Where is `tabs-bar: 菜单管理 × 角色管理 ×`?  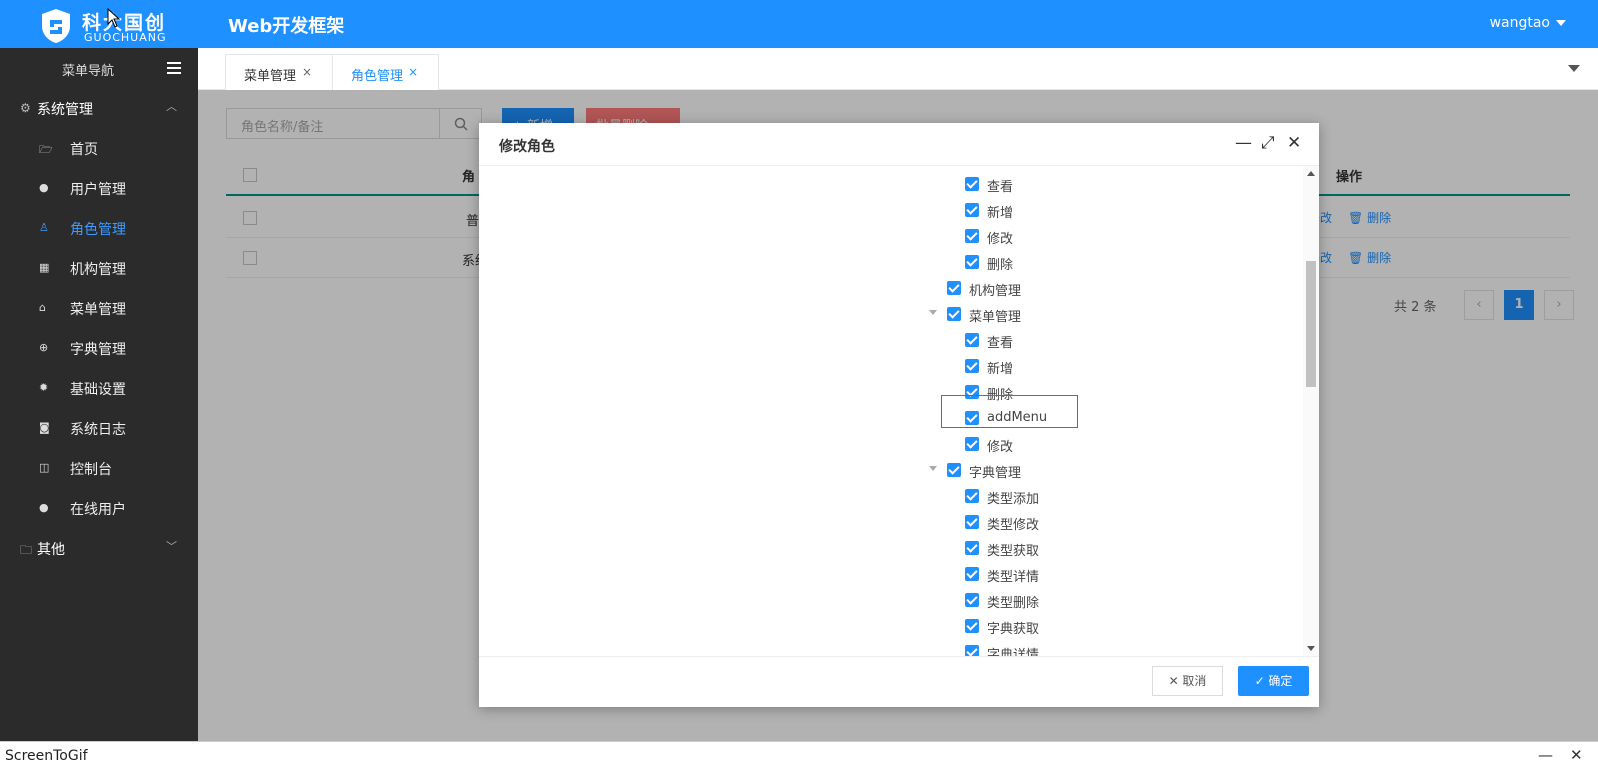 tabs-bar: 菜单管理 × 角色管理 × is located at coordinates (898, 69).